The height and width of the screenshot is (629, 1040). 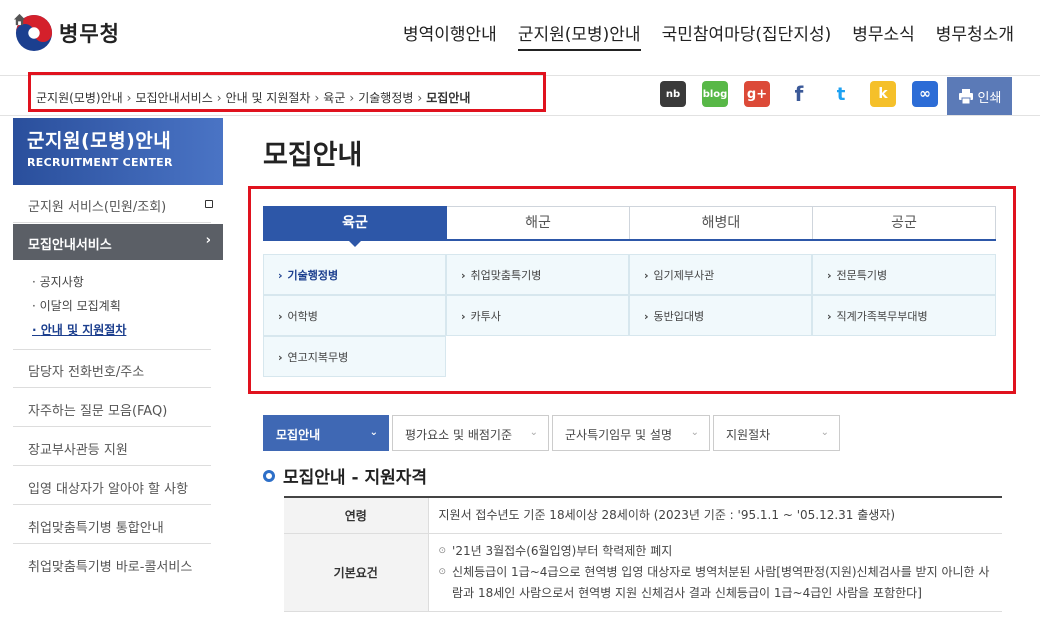 I want to click on site-logo: 병무청, so click(x=67, y=33).